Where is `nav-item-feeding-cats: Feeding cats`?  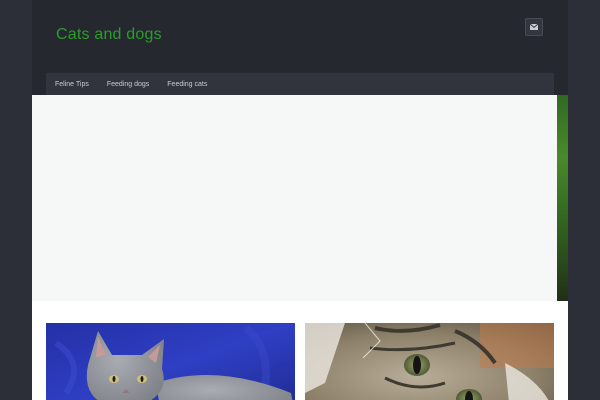 nav-item-feeding-cats: Feeding cats is located at coordinates (187, 84).